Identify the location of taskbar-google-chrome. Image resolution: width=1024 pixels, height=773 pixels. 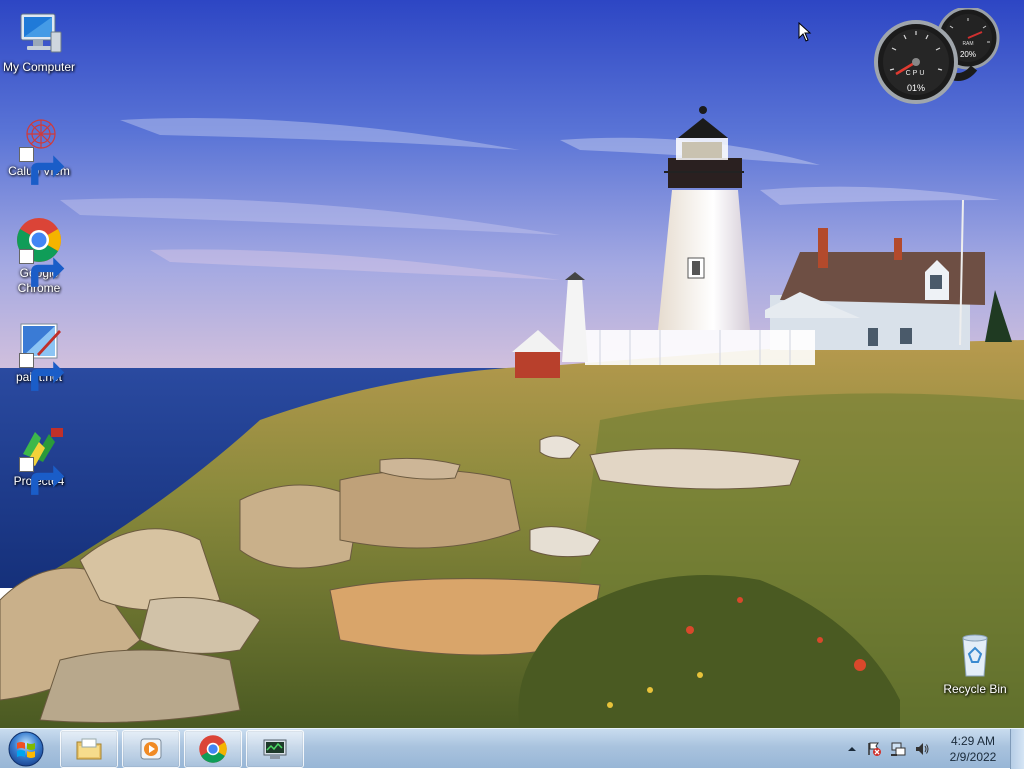
(213, 749).